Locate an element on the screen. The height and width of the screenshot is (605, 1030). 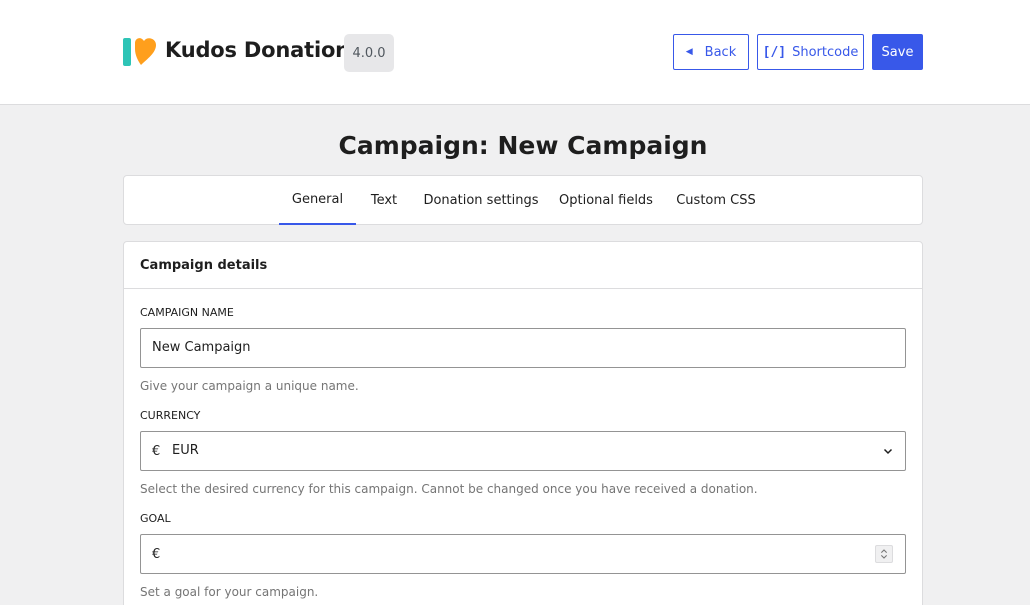
chevron-down-icon is located at coordinates (888, 451).